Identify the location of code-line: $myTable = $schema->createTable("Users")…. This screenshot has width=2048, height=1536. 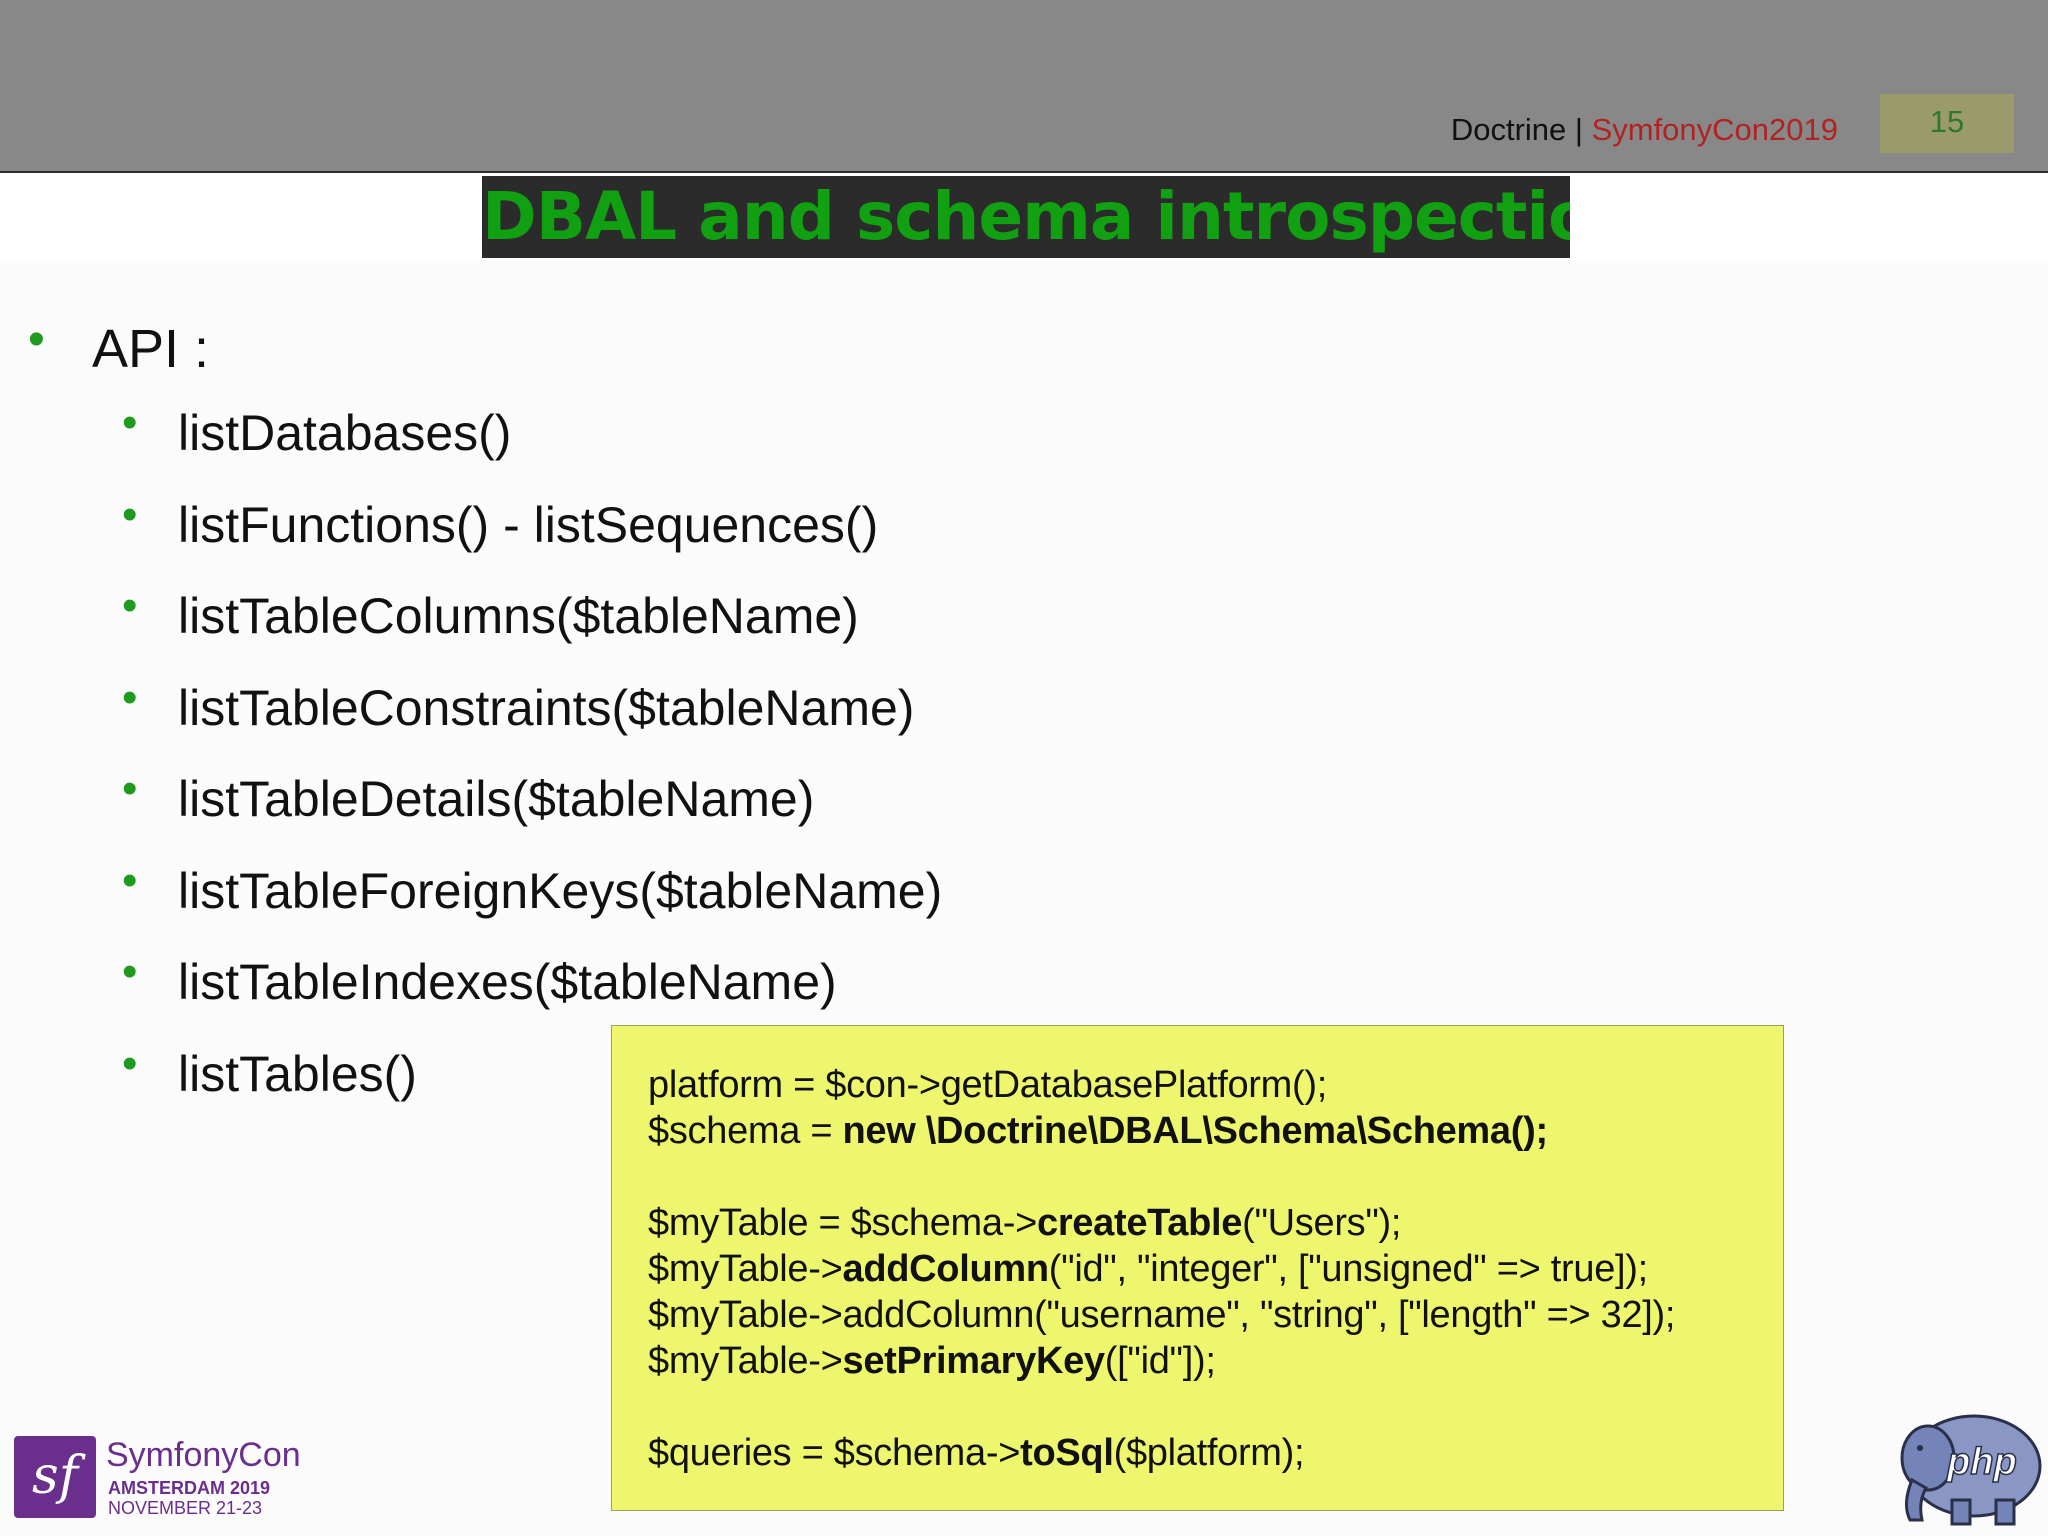
(1024, 1223).